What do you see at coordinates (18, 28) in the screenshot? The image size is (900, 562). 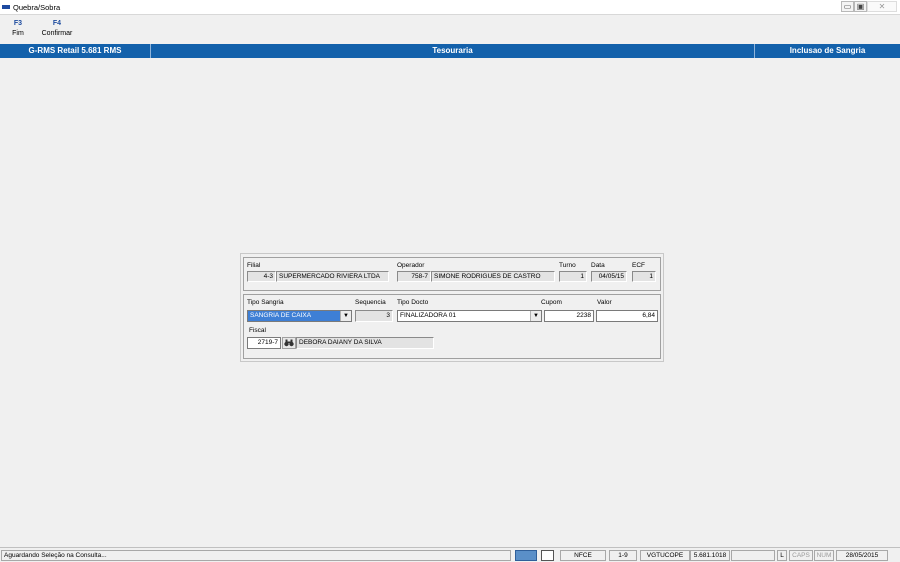 I see `fim-button: F3 Fim` at bounding box center [18, 28].